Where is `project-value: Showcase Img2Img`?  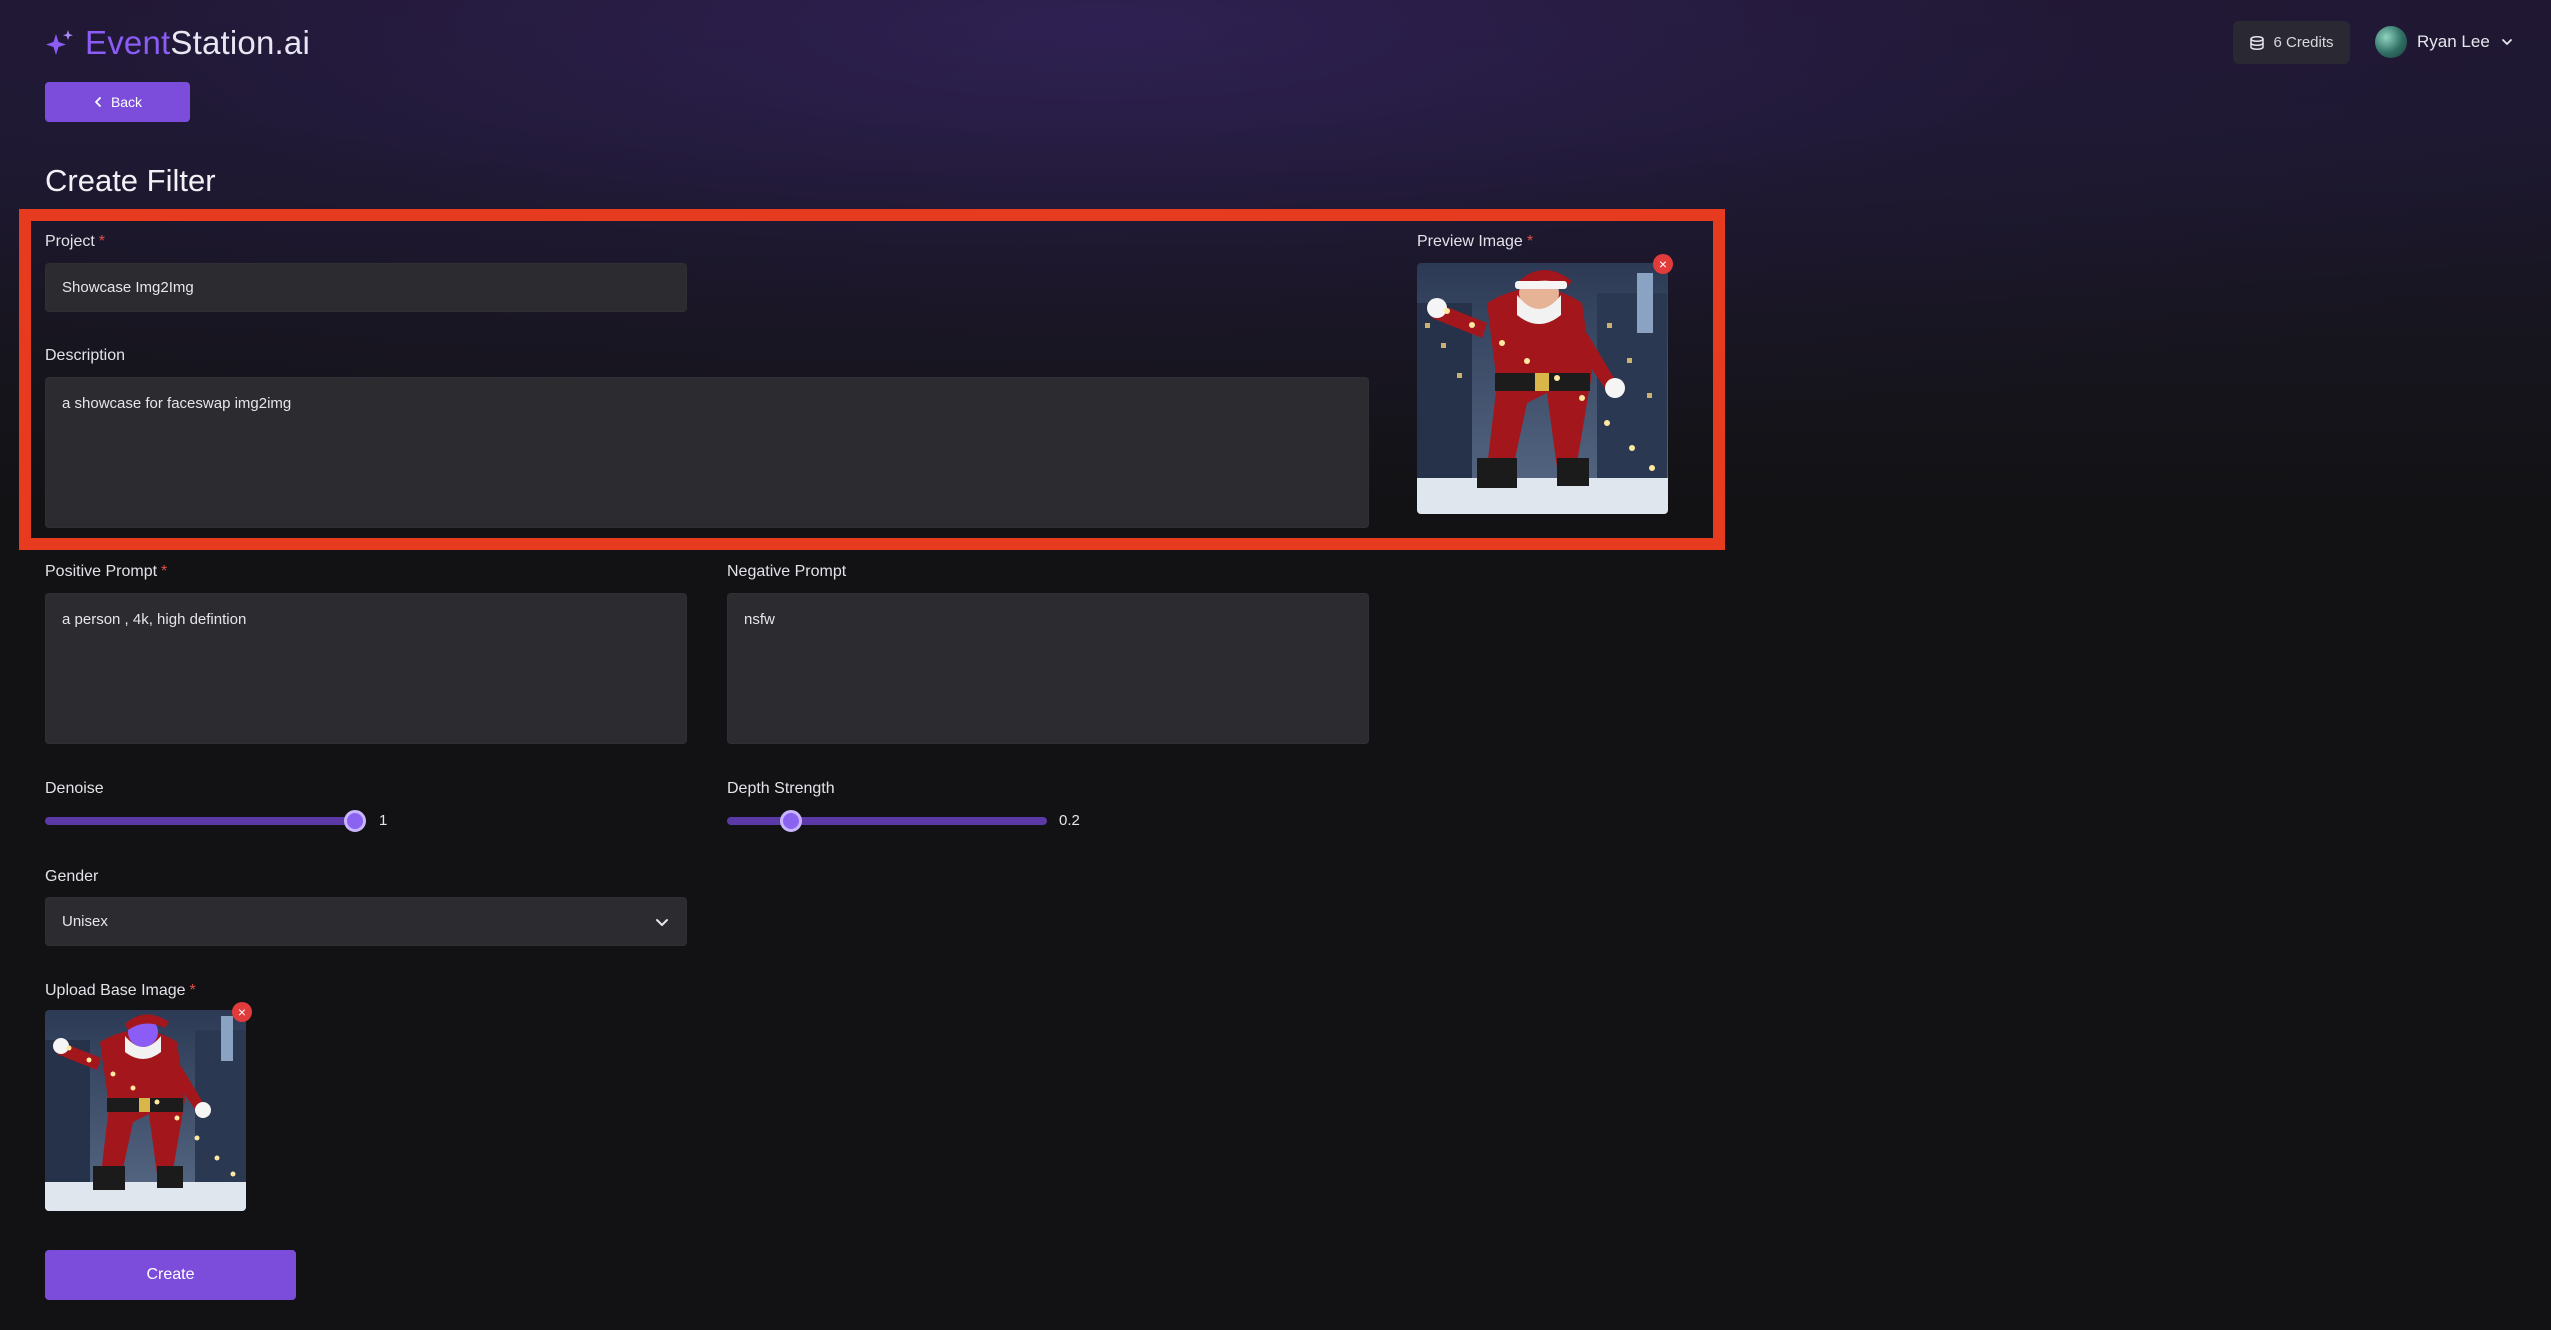 project-value: Showcase Img2Img is located at coordinates (128, 287).